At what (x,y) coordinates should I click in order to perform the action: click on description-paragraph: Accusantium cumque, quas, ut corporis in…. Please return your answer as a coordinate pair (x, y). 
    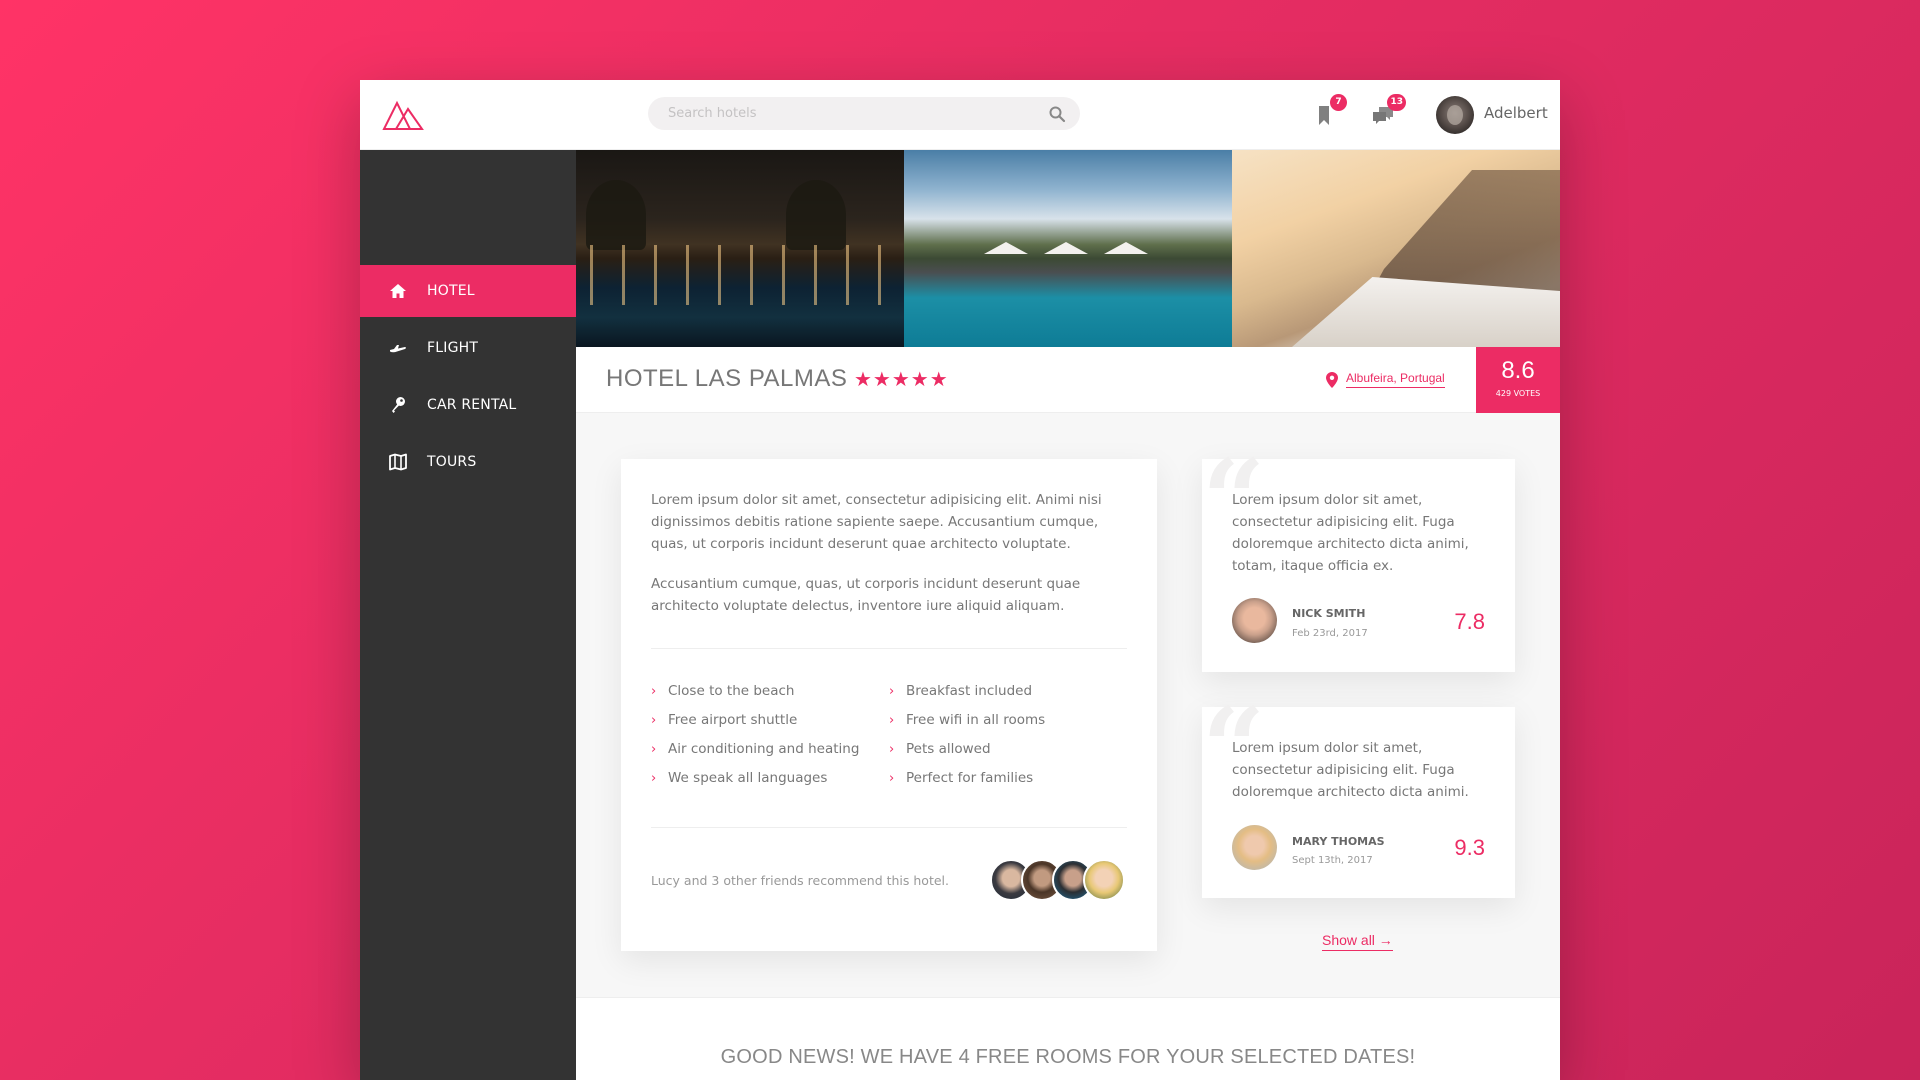
    Looking at the image, I should click on (866, 595).